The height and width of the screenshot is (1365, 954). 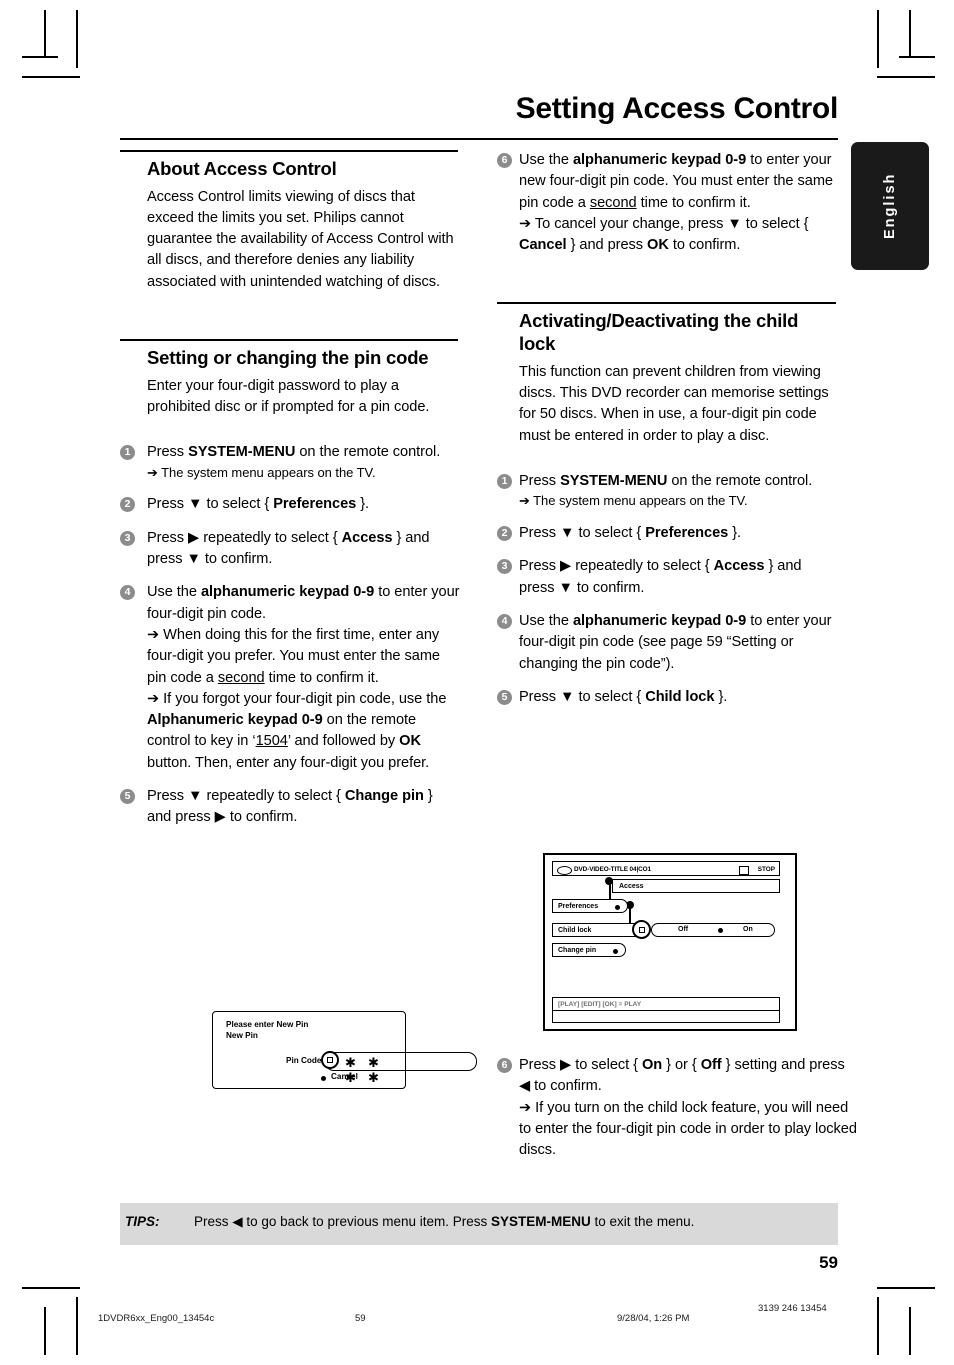 I want to click on tv-status-bar: [PLAY] [EDIT] [OK] = PLAY, so click(x=666, y=1004).